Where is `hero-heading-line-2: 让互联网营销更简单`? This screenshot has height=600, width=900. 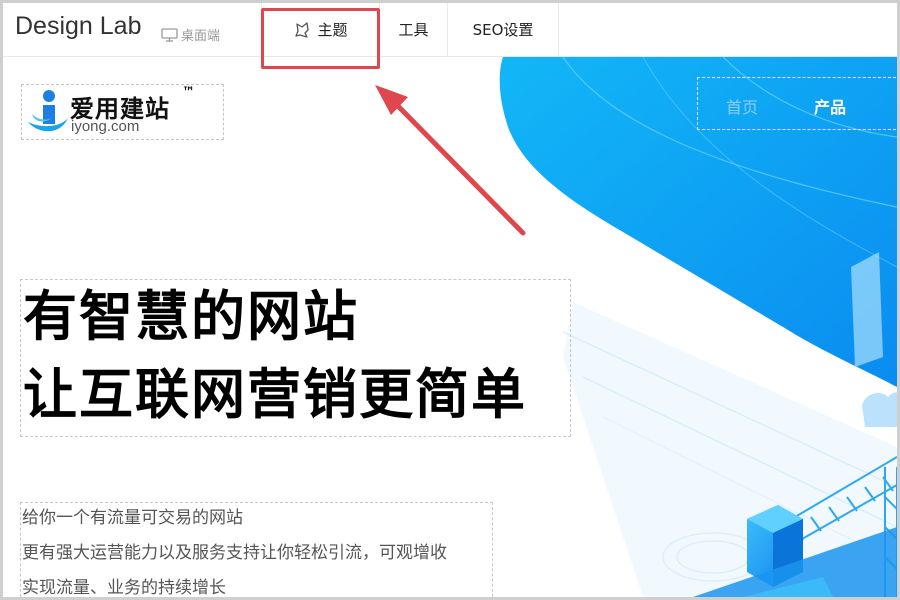 hero-heading-line-2: 让互联网营销更简单 is located at coordinates (275, 394).